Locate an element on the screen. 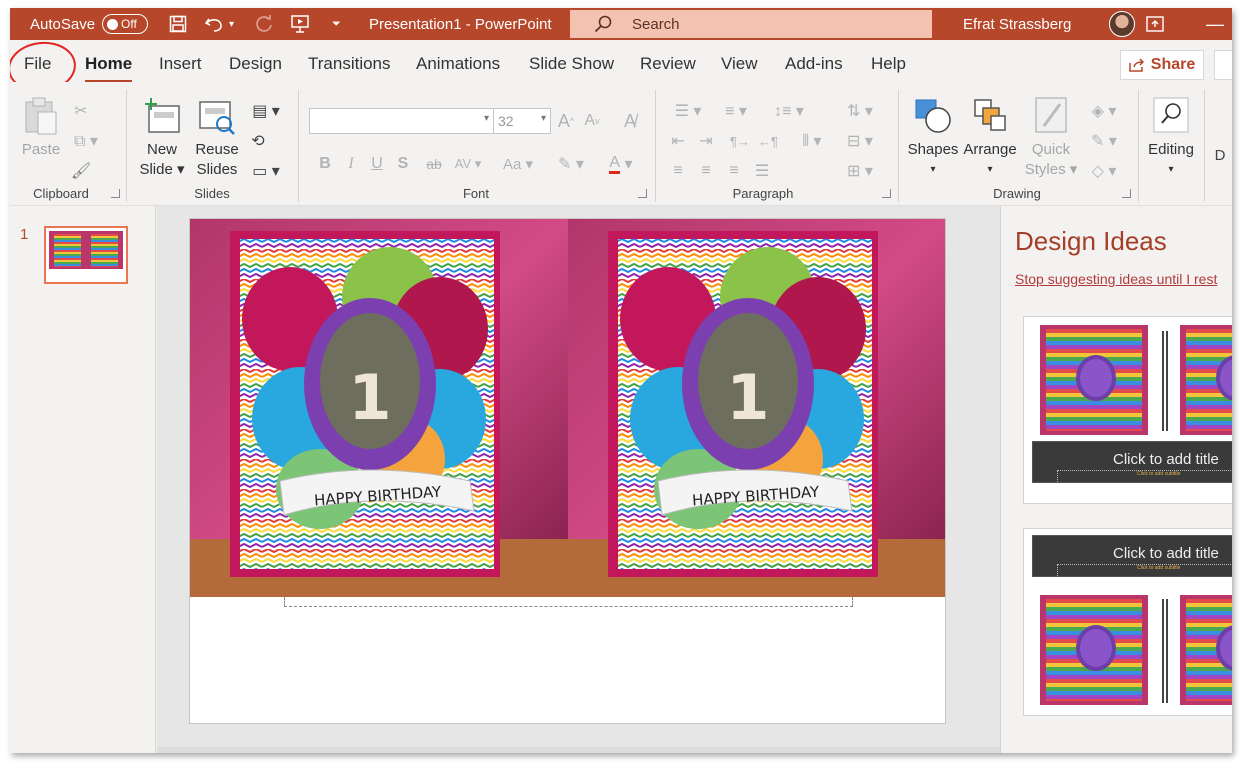  ltr-icon: ¶→ is located at coordinates (740, 141).